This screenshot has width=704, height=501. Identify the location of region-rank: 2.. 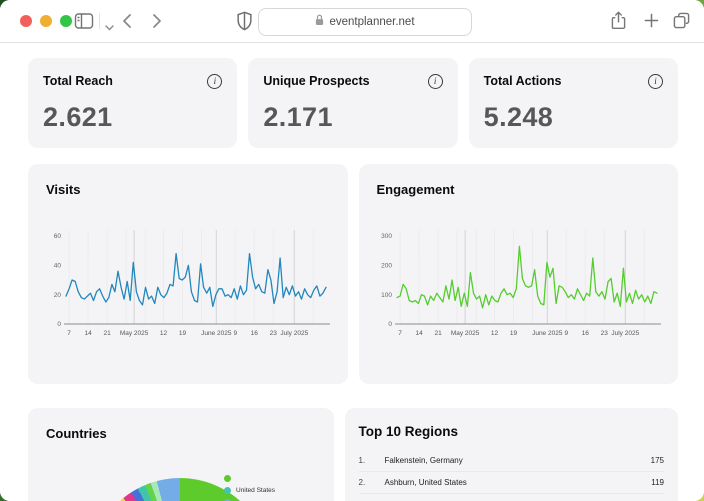
(362, 482).